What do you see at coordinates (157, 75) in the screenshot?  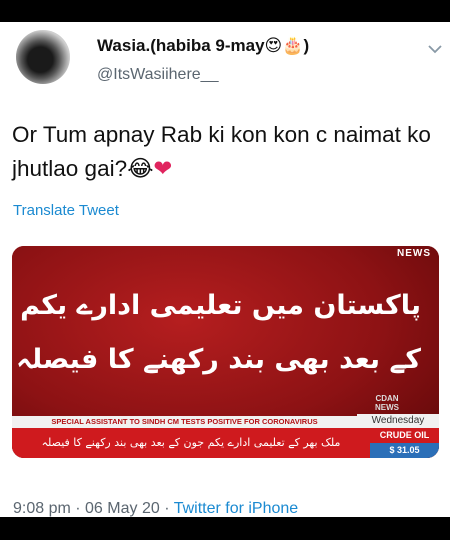 I see `username: @ItsWasiihere__` at bounding box center [157, 75].